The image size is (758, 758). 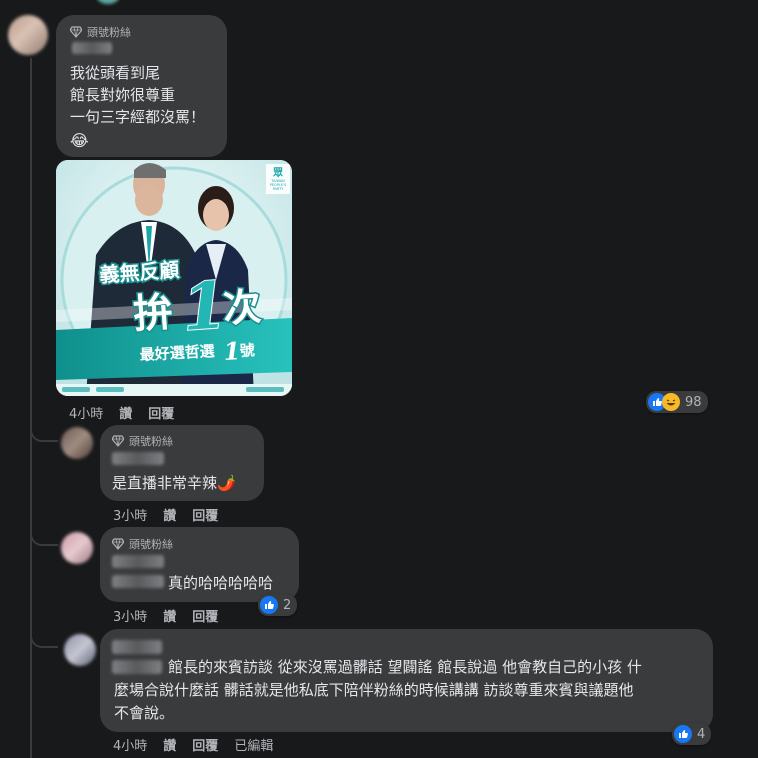 I want to click on poster-big-text: 次, so click(x=242, y=307).